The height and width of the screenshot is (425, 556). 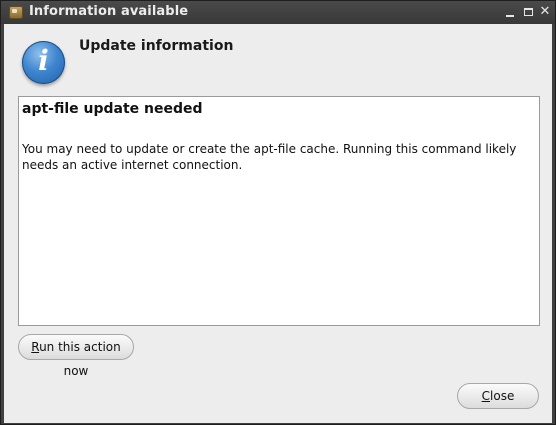 What do you see at coordinates (502, 396) in the screenshot?
I see `close-label: lose` at bounding box center [502, 396].